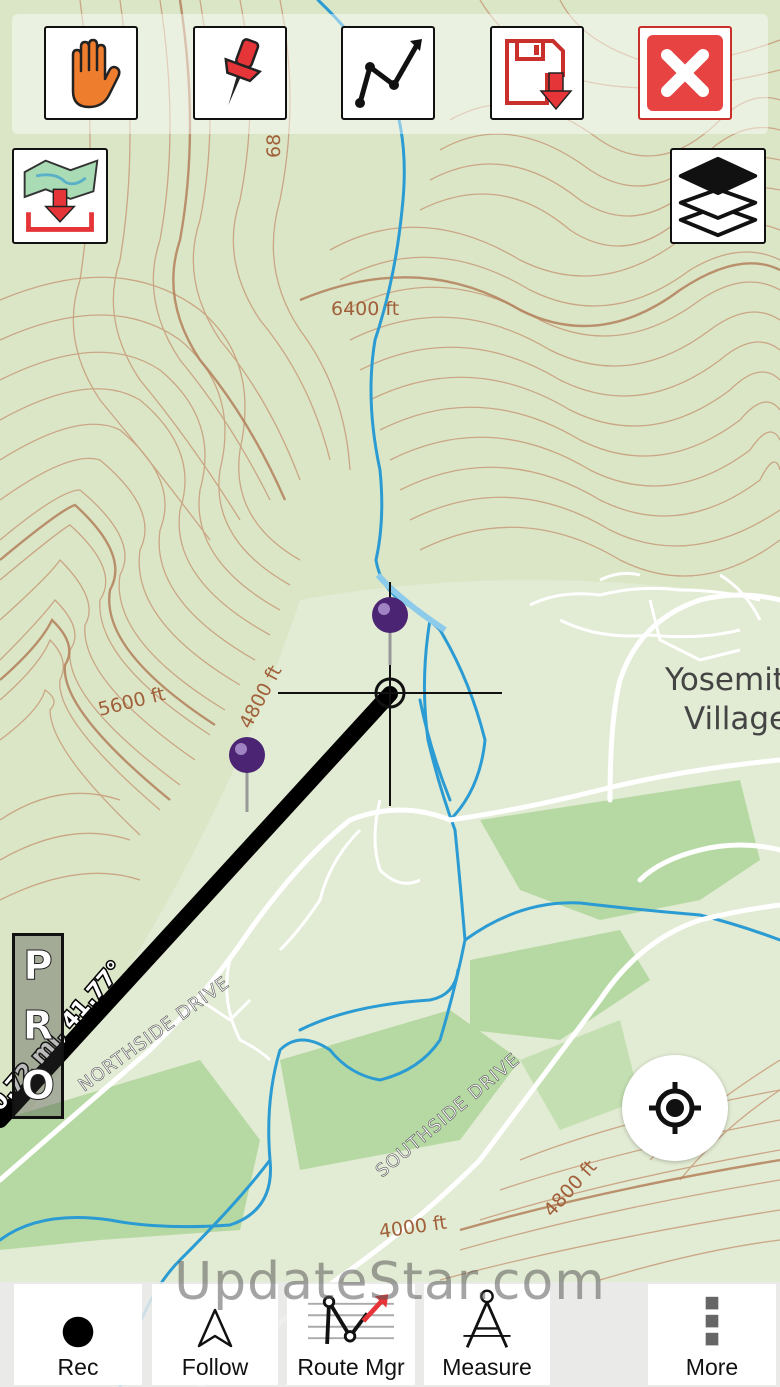 This screenshot has width=780, height=1387. Describe the element at coordinates (712, 1367) in the screenshot. I see `tab-label: More` at that location.